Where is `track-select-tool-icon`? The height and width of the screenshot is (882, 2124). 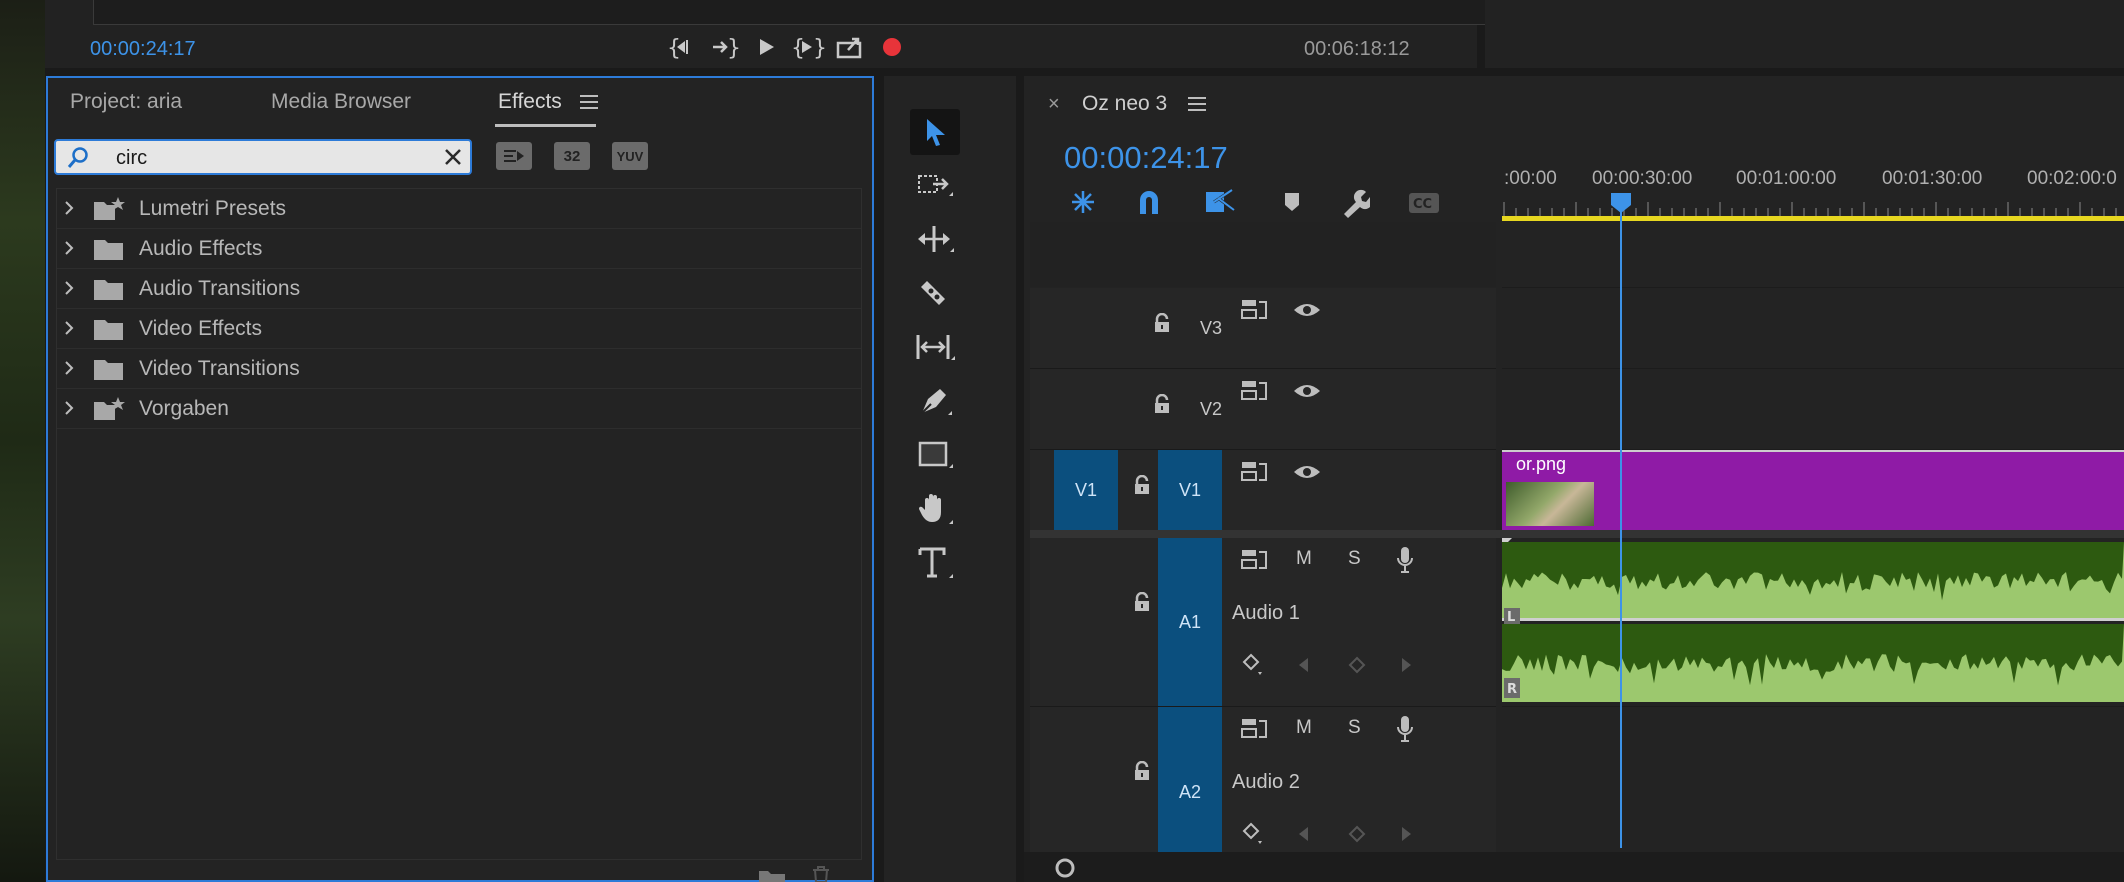 track-select-tool-icon is located at coordinates (935, 185).